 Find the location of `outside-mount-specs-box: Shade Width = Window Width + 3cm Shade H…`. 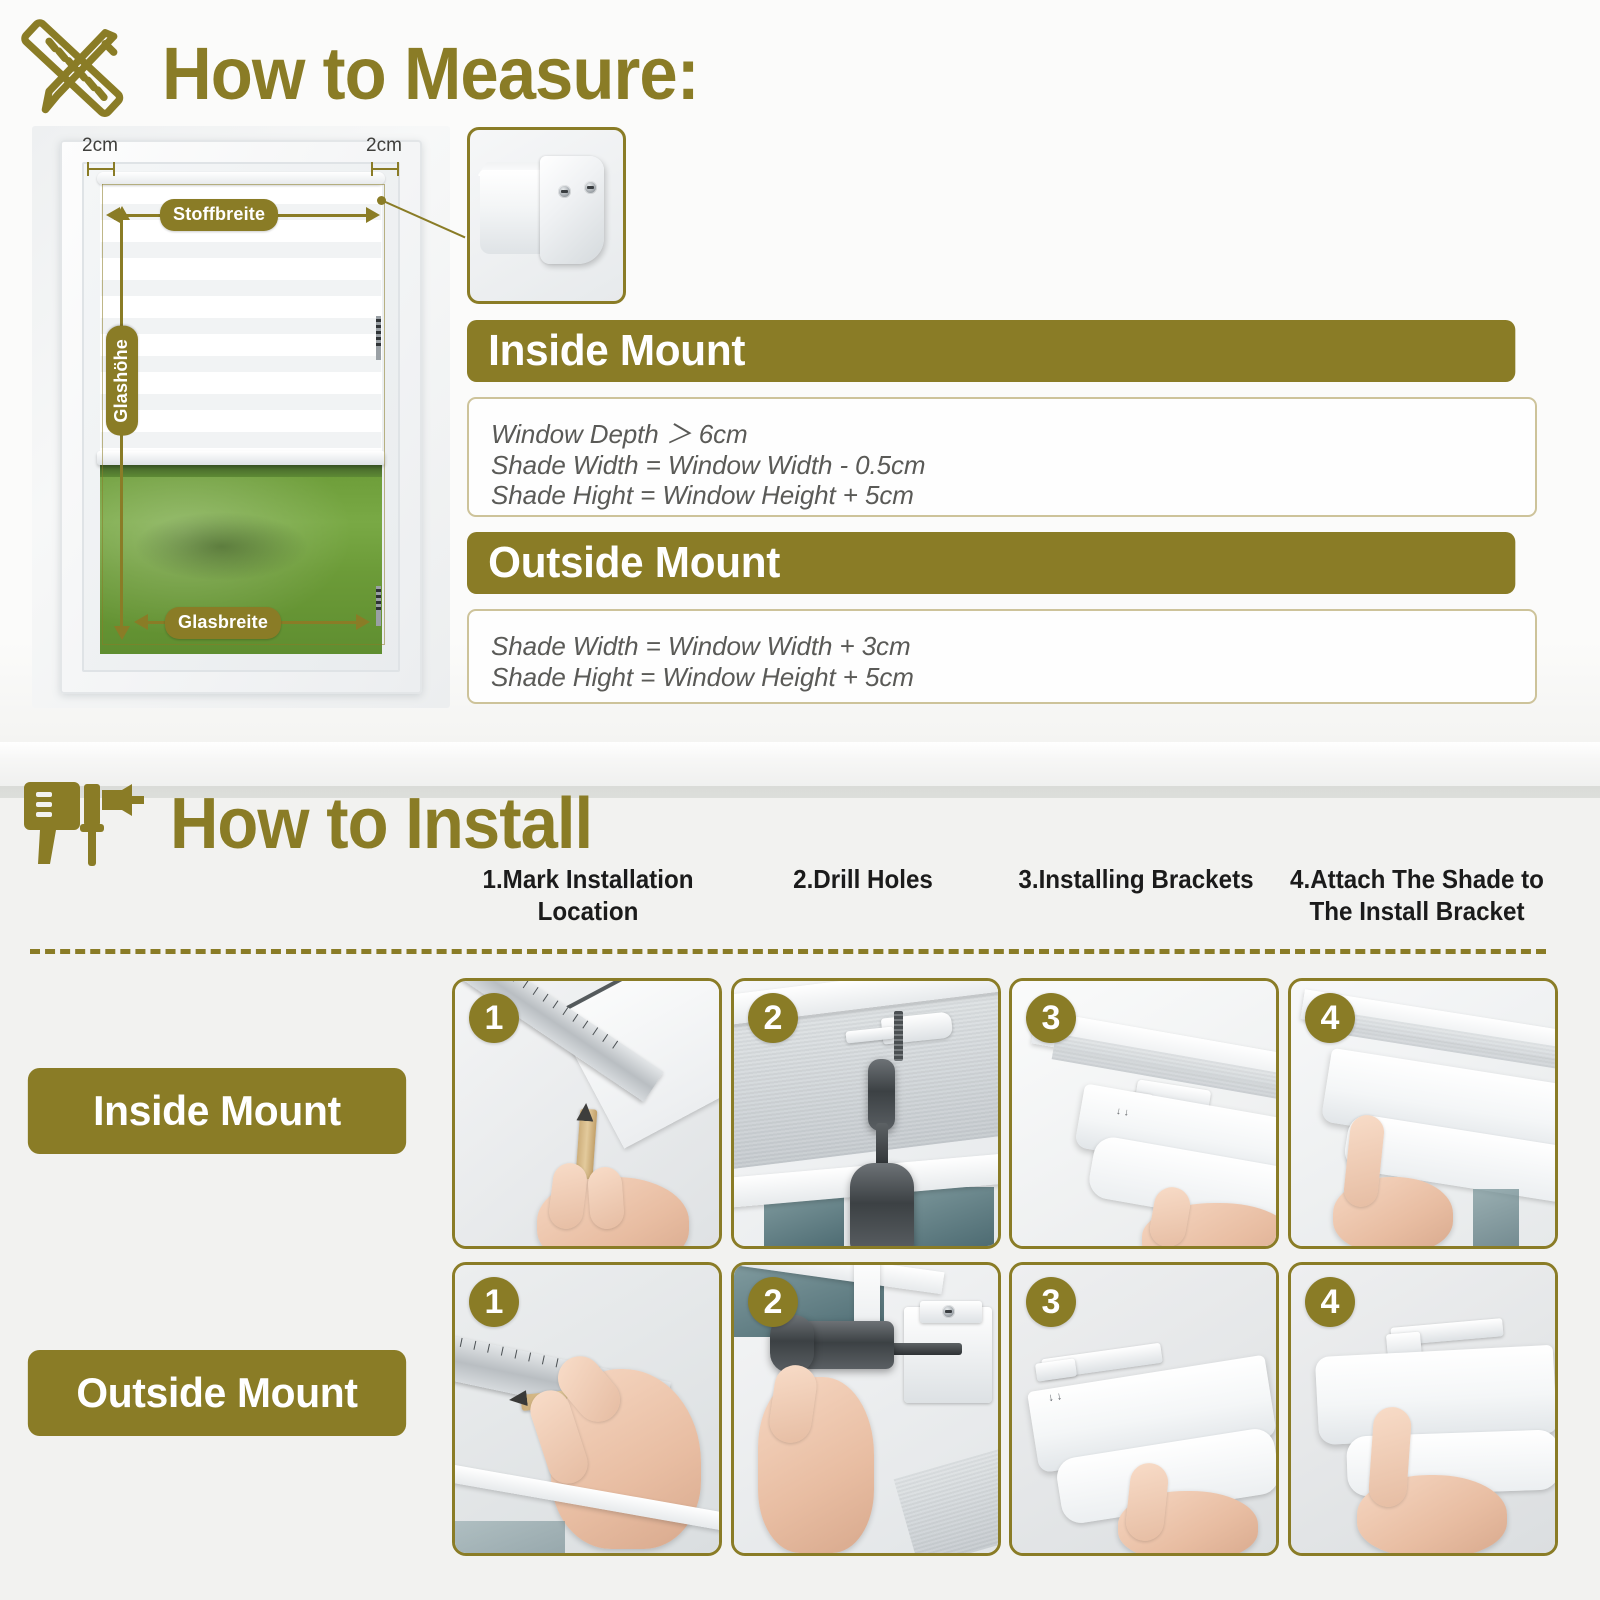

outside-mount-specs-box: Shade Width = Window Width + 3cm Shade H… is located at coordinates (1002, 656).